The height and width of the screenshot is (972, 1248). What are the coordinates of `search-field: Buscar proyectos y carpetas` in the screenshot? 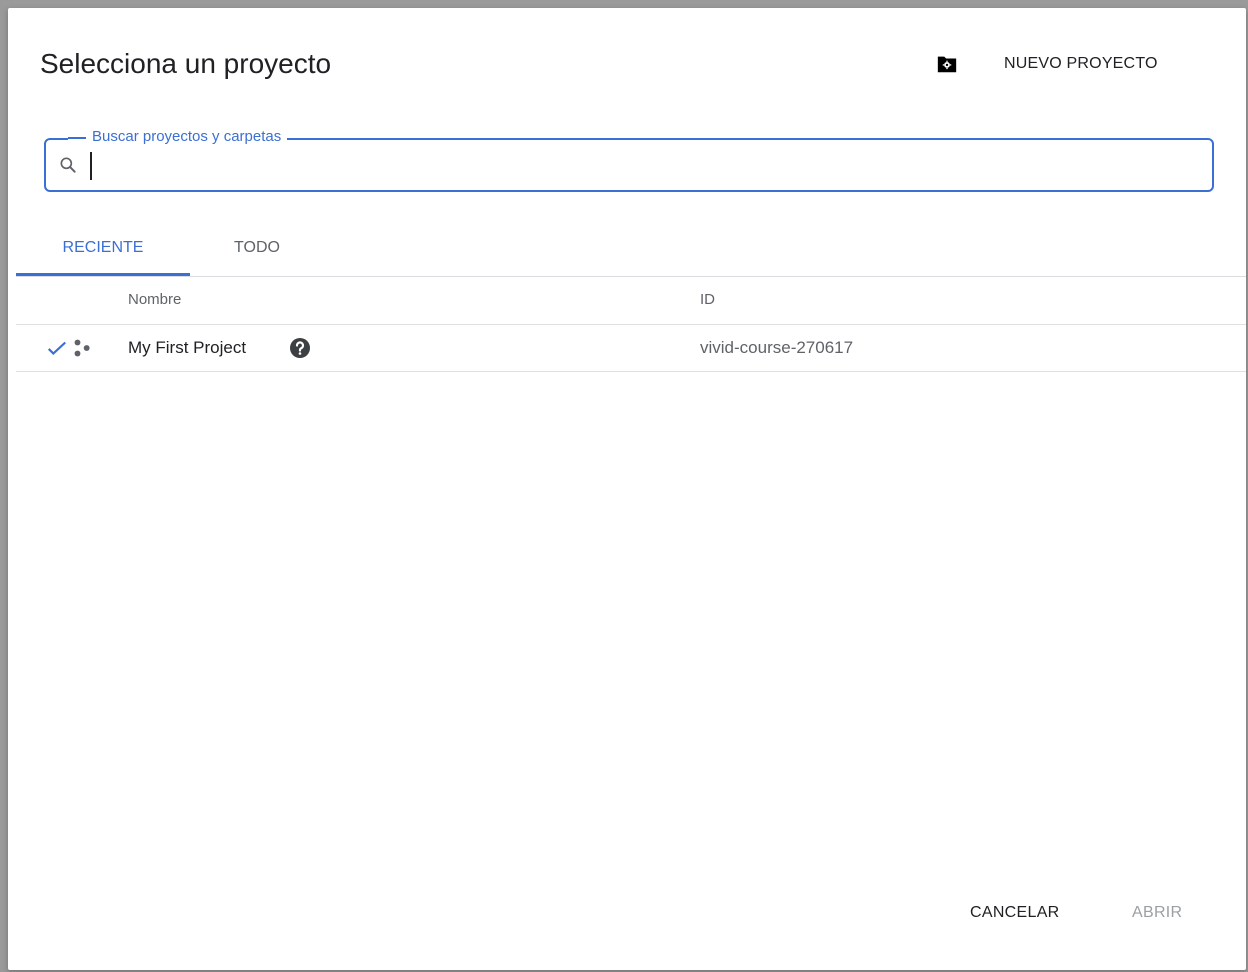 It's located at (629, 160).